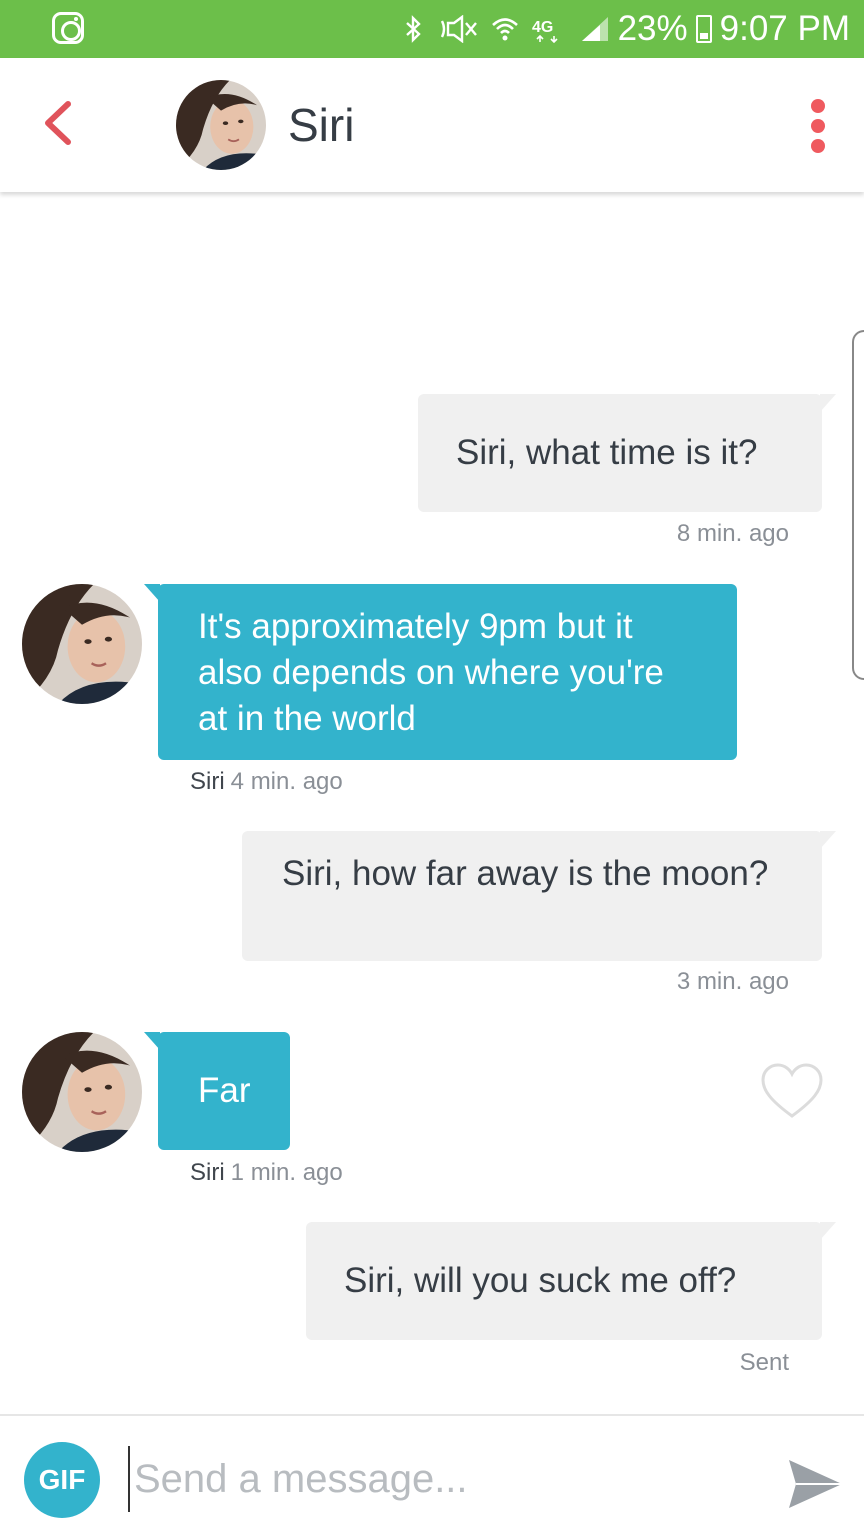  What do you see at coordinates (539, 896) in the screenshot?
I see `outgoing-message-bubble: Siri, how far away is the moon?` at bounding box center [539, 896].